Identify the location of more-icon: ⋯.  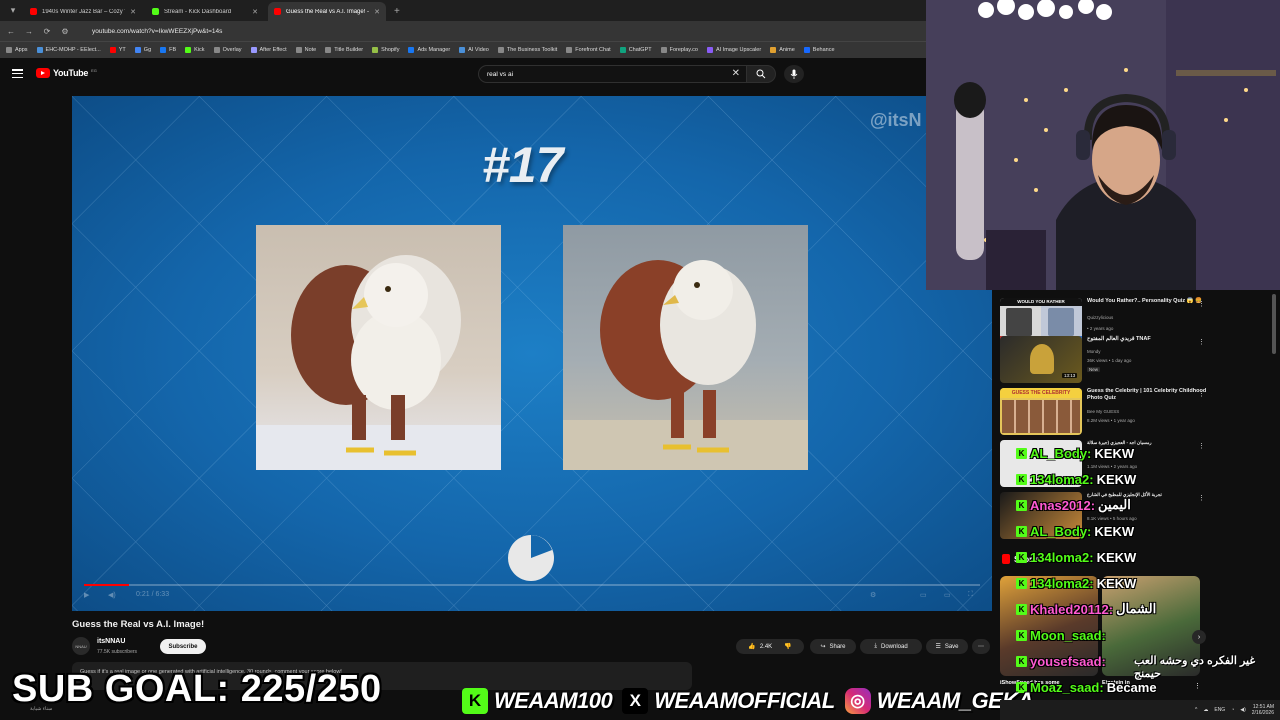
(981, 647).